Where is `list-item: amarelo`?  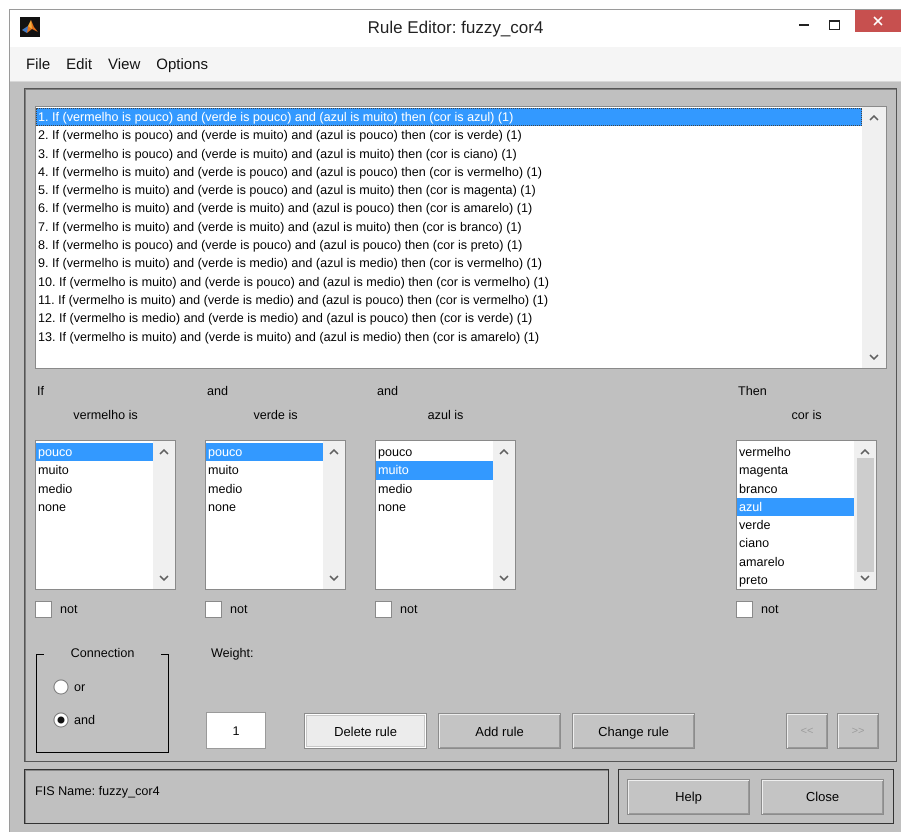
list-item: amarelo is located at coordinates (795, 562).